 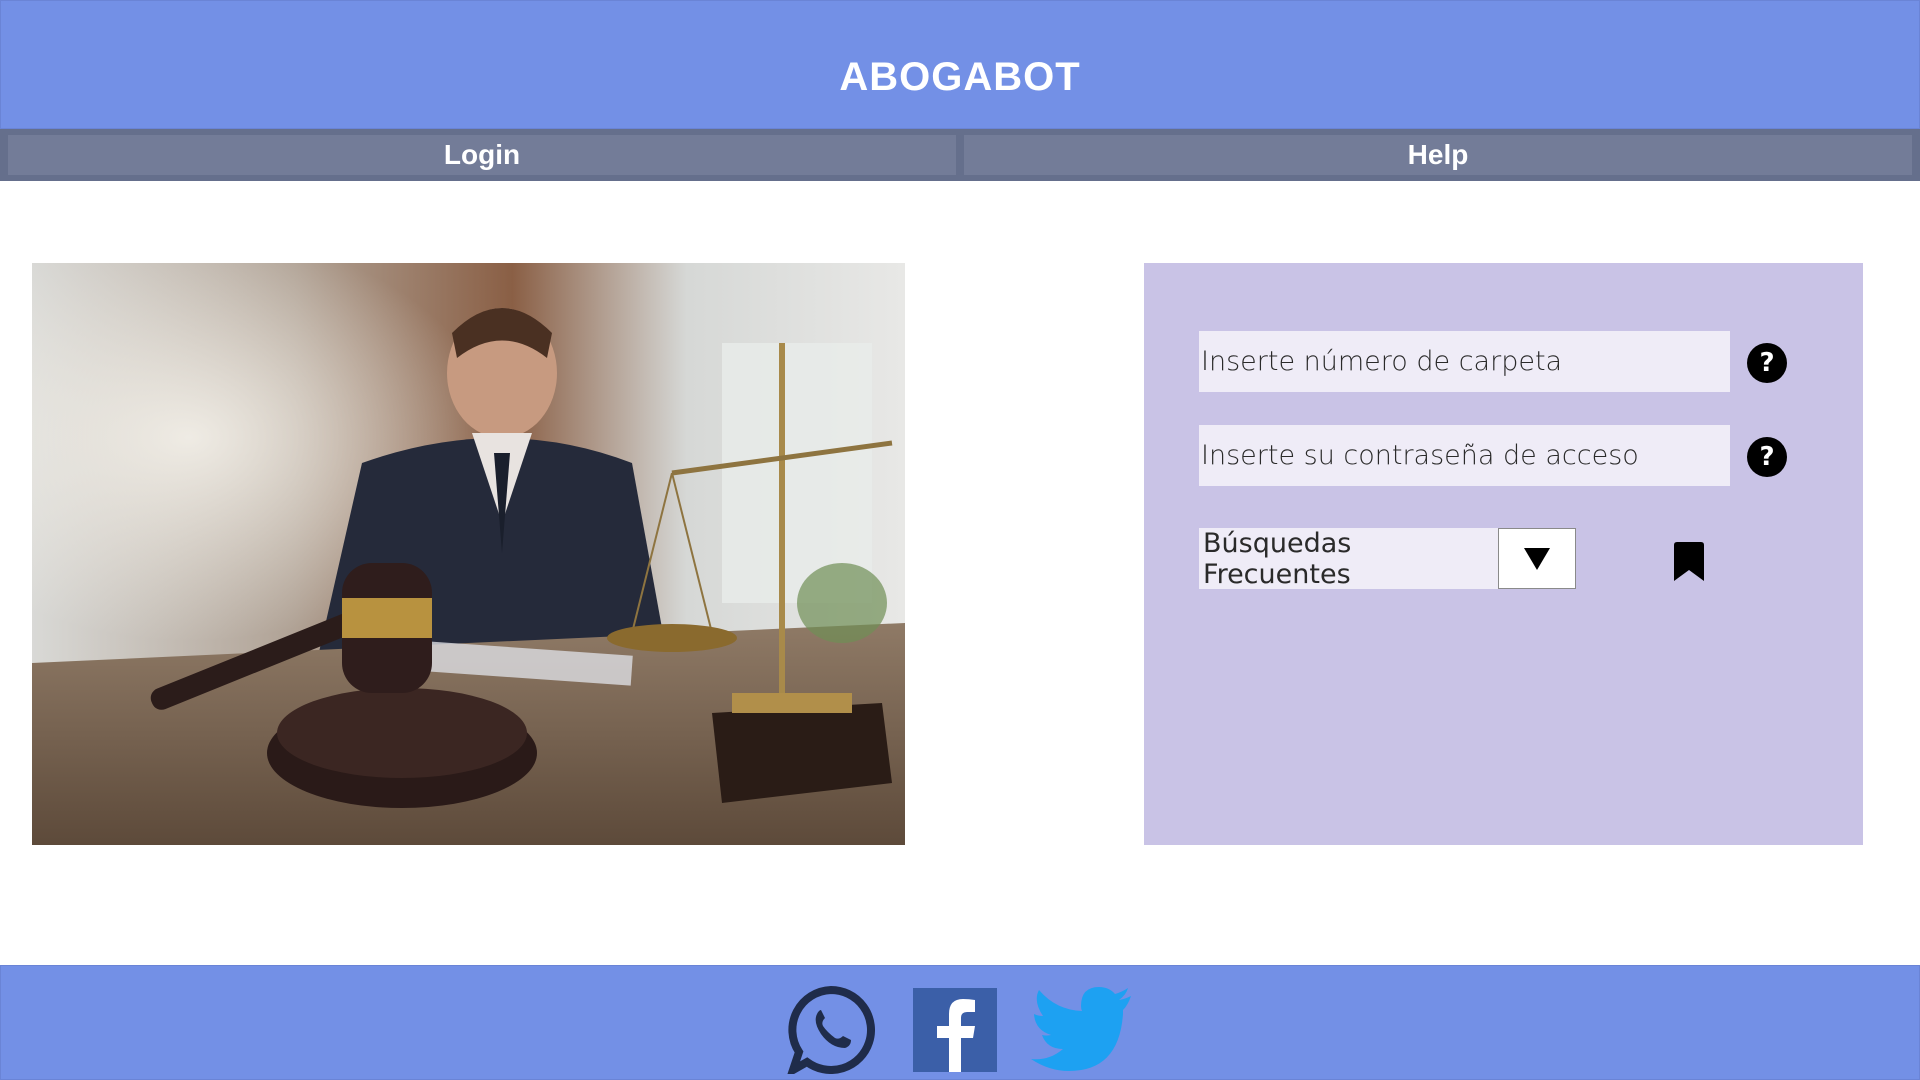 What do you see at coordinates (482, 155) in the screenshot?
I see `login-button: Login` at bounding box center [482, 155].